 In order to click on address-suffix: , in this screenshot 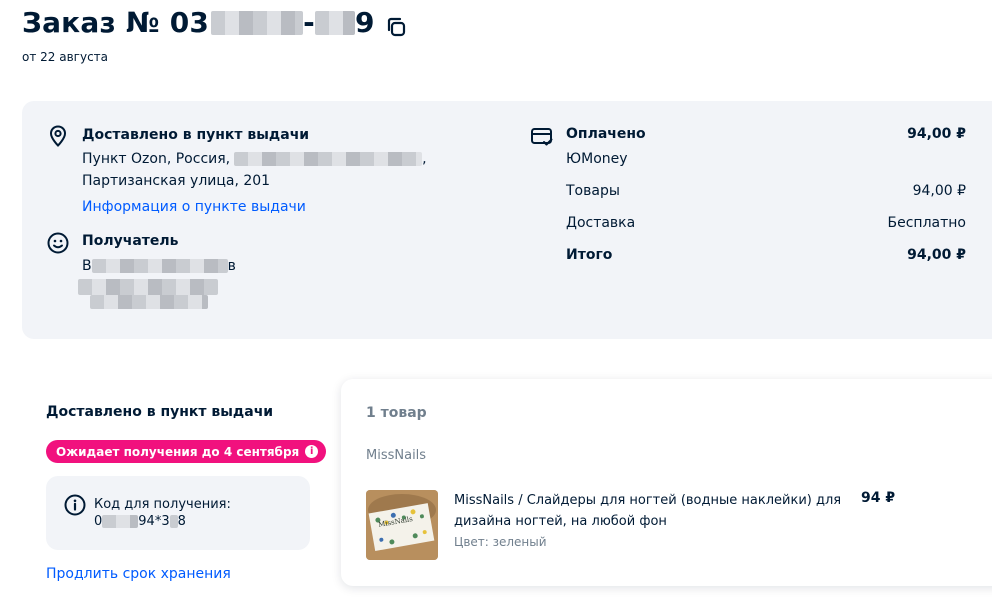, I will do `click(424, 159)`.